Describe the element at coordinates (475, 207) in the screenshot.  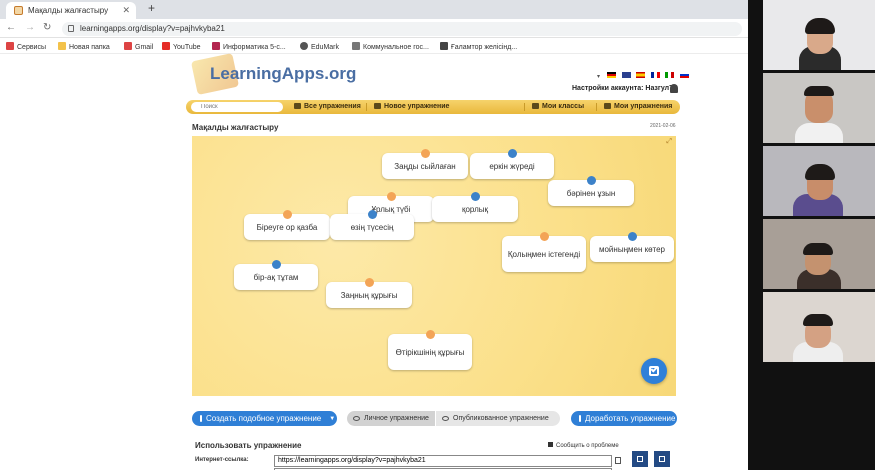
I see `proverb-card: қорлық` at that location.